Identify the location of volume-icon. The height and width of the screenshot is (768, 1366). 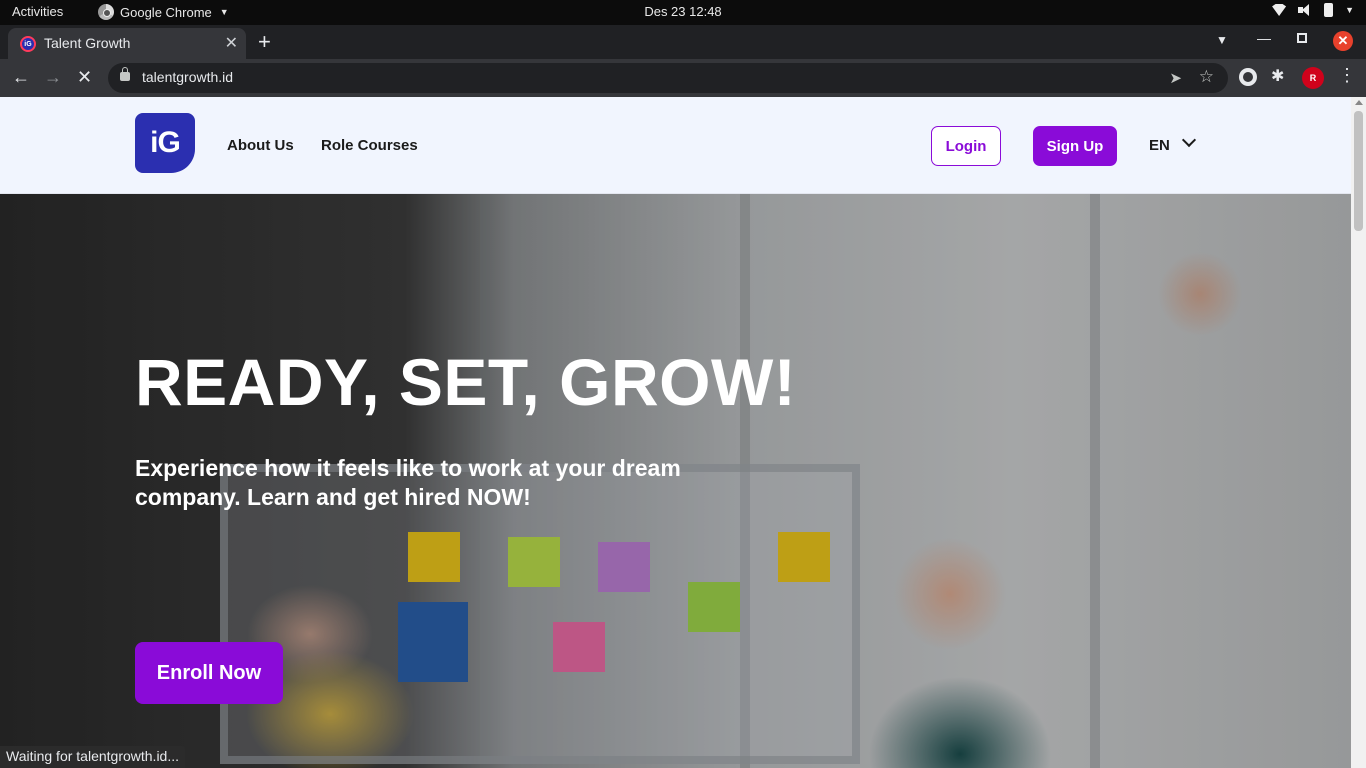
(1305, 10).